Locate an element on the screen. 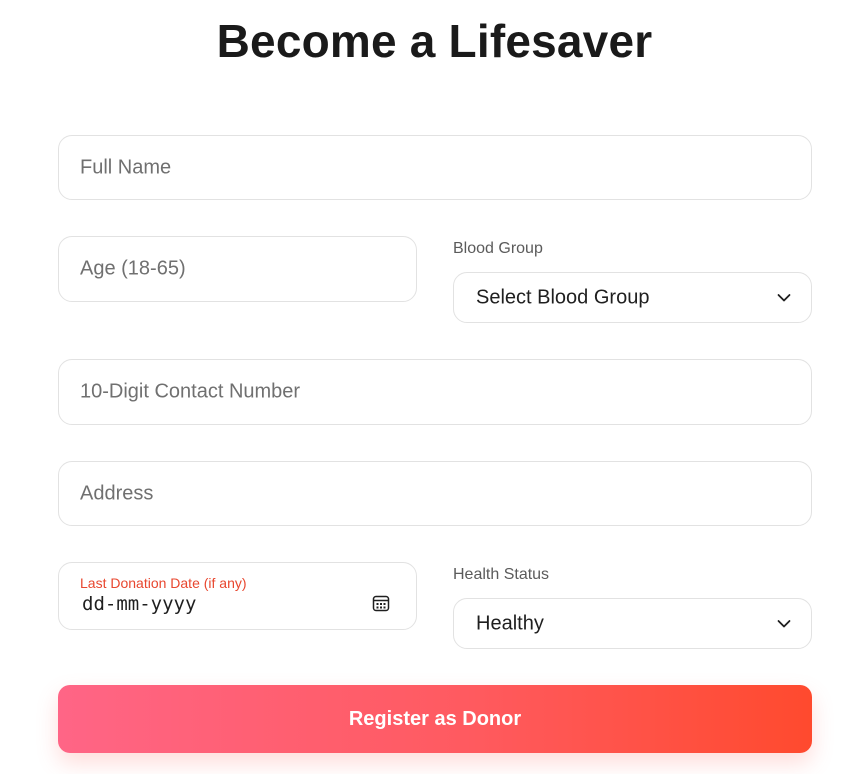 This screenshot has width=865, height=774. last-donation-date-label: Last Donation Date (if any) is located at coordinates (163, 583).